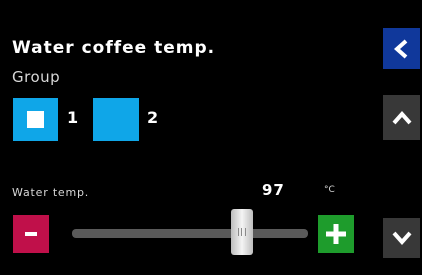 Image resolution: width=422 pixels, height=275 pixels. I want to click on grip-icon, so click(241, 232).